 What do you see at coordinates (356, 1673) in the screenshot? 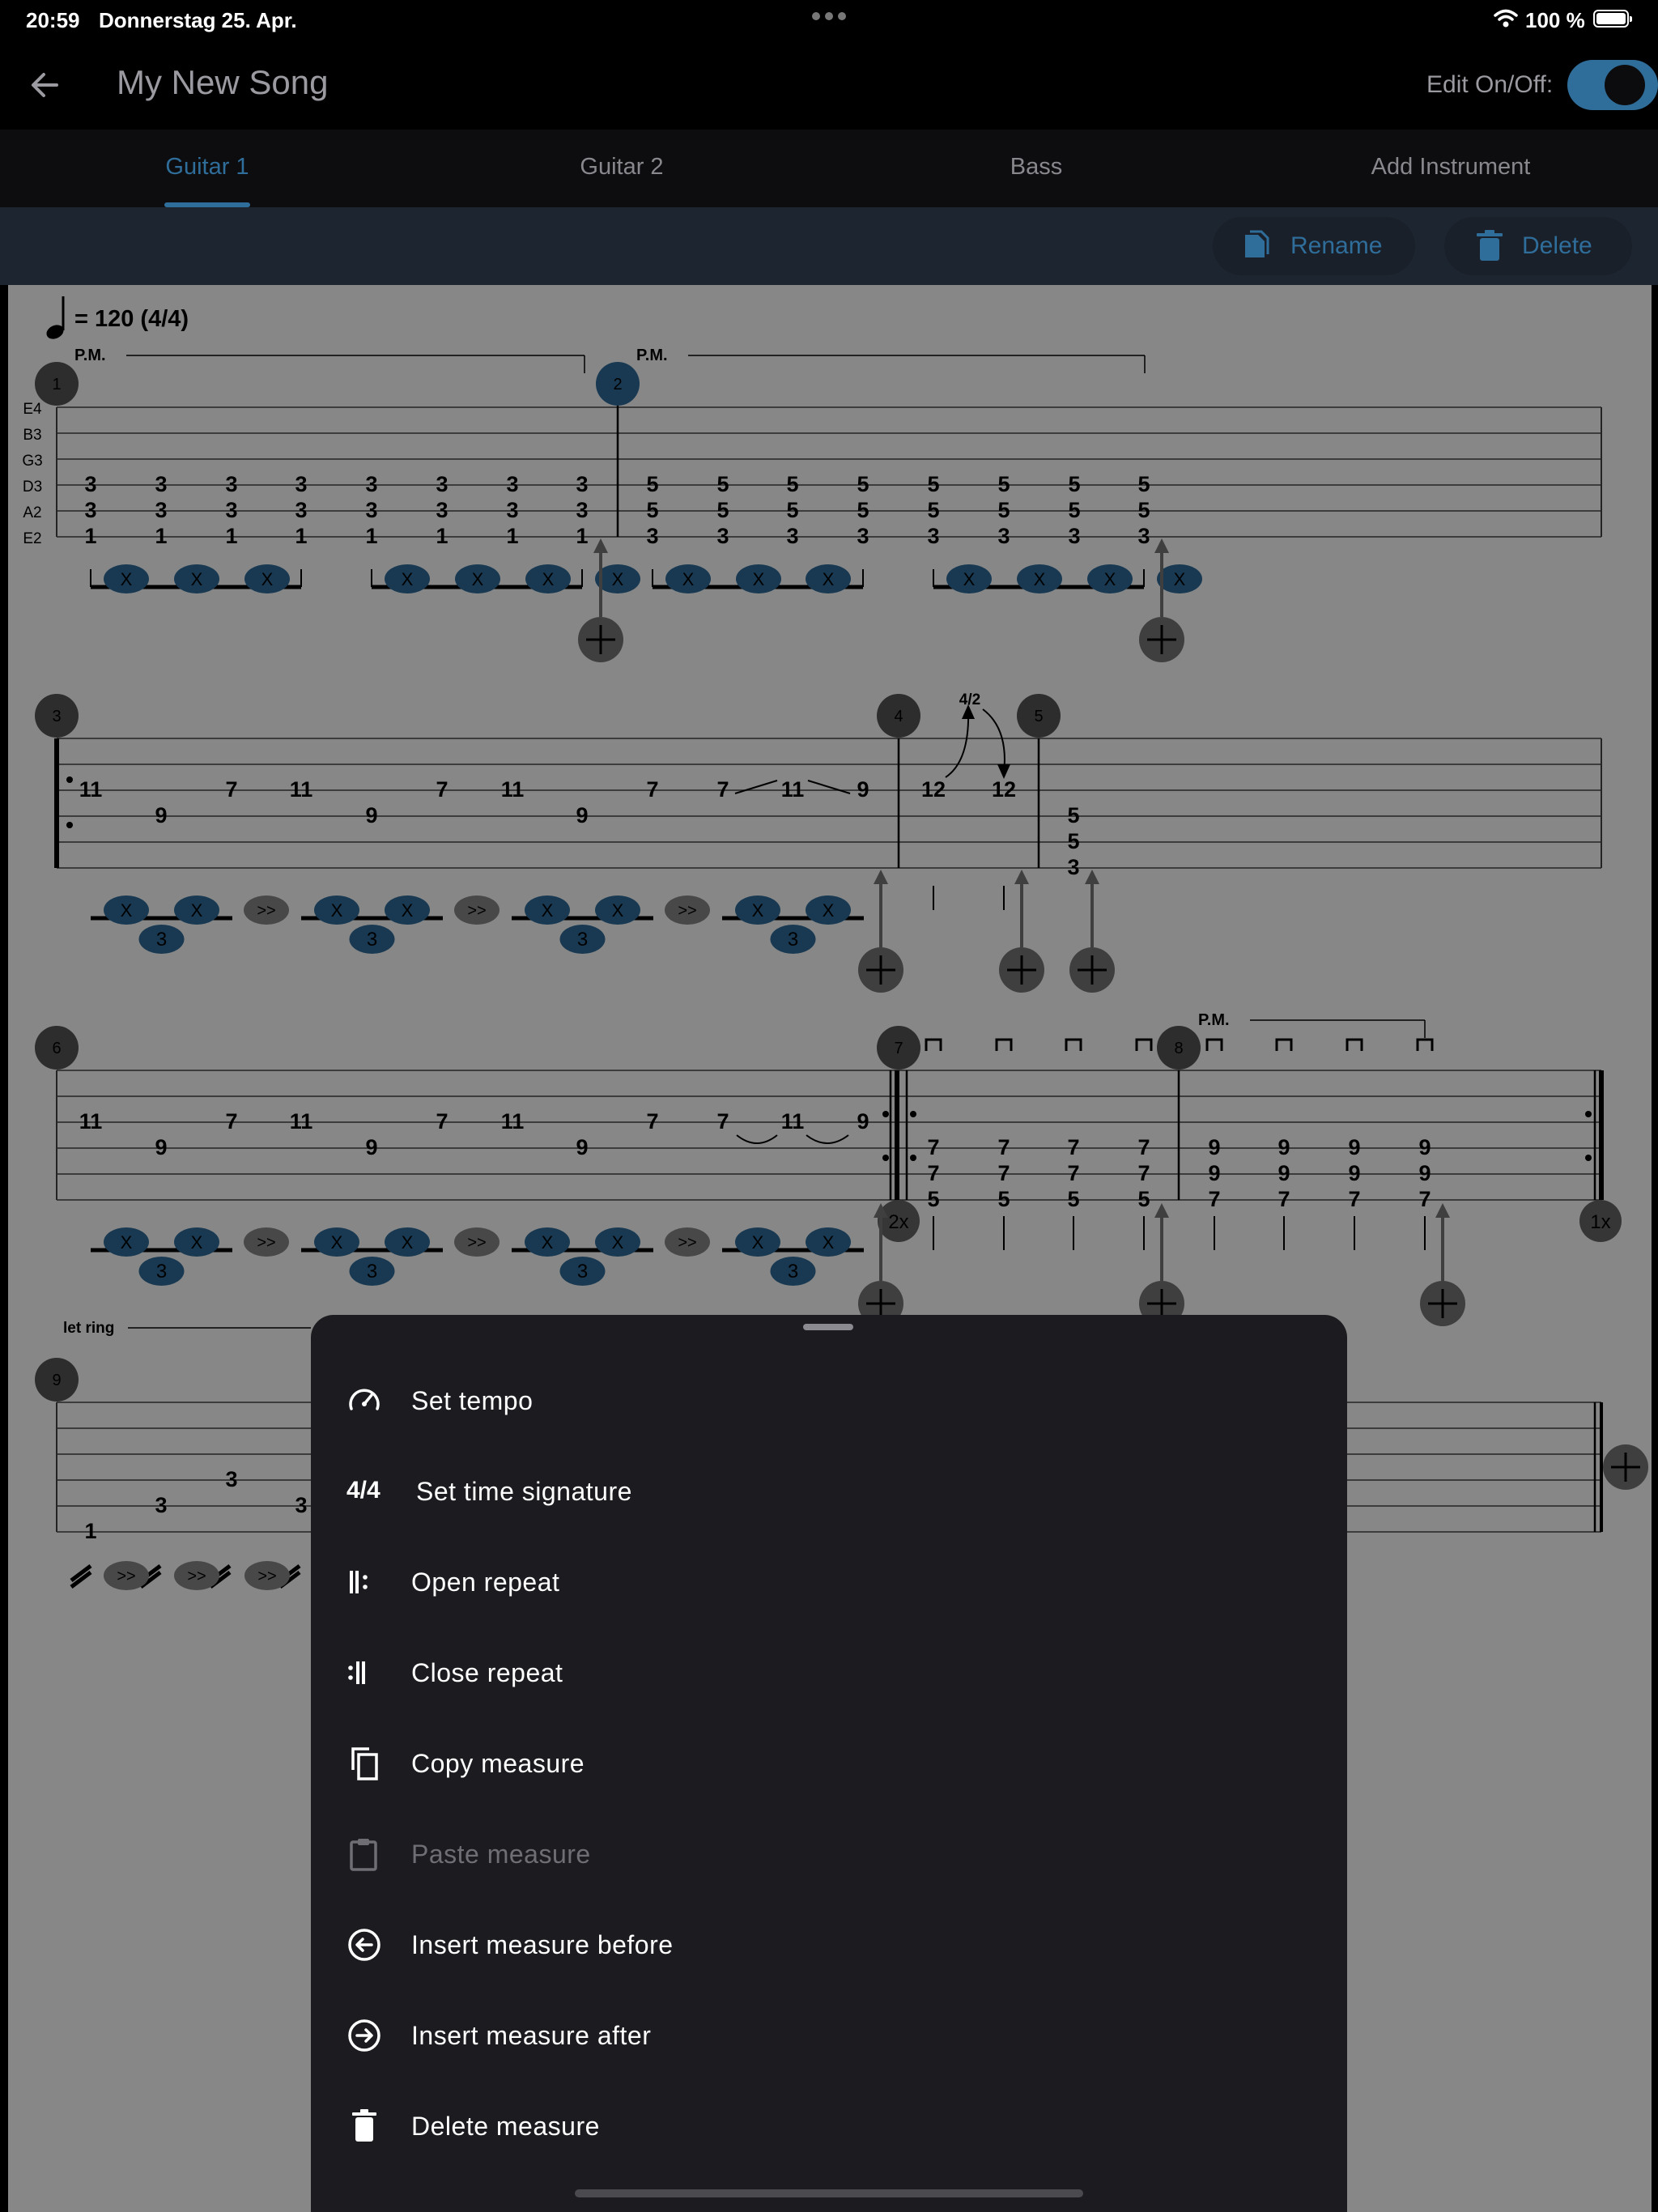
I see `close-repeat-icon` at bounding box center [356, 1673].